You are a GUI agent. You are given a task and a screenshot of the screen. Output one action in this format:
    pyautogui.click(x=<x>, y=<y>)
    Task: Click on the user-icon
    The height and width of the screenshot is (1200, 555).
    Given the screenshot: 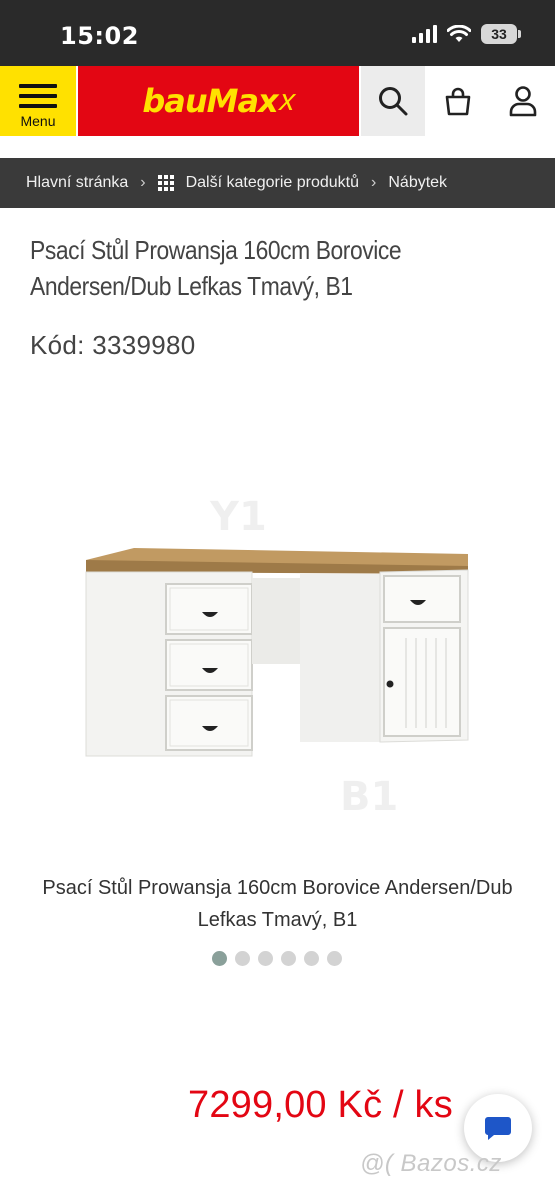 What is the action you would take?
    pyautogui.click(x=523, y=101)
    